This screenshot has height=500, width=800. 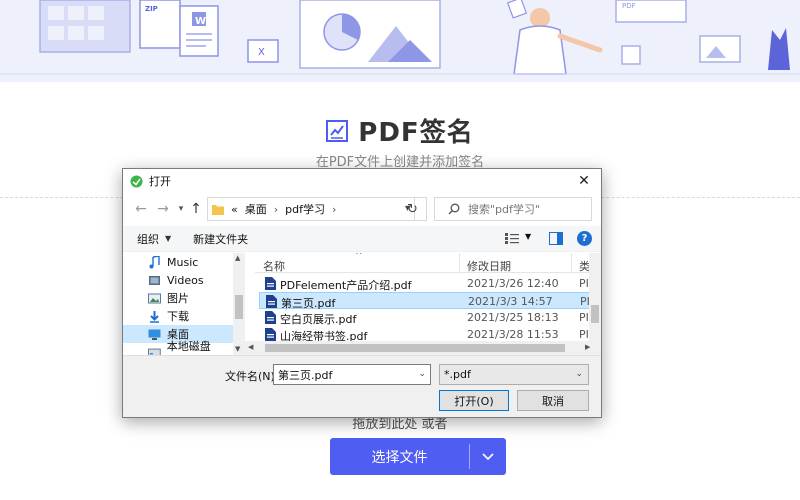 I want to click on nav-item-downloads: 下载, so click(x=178, y=316).